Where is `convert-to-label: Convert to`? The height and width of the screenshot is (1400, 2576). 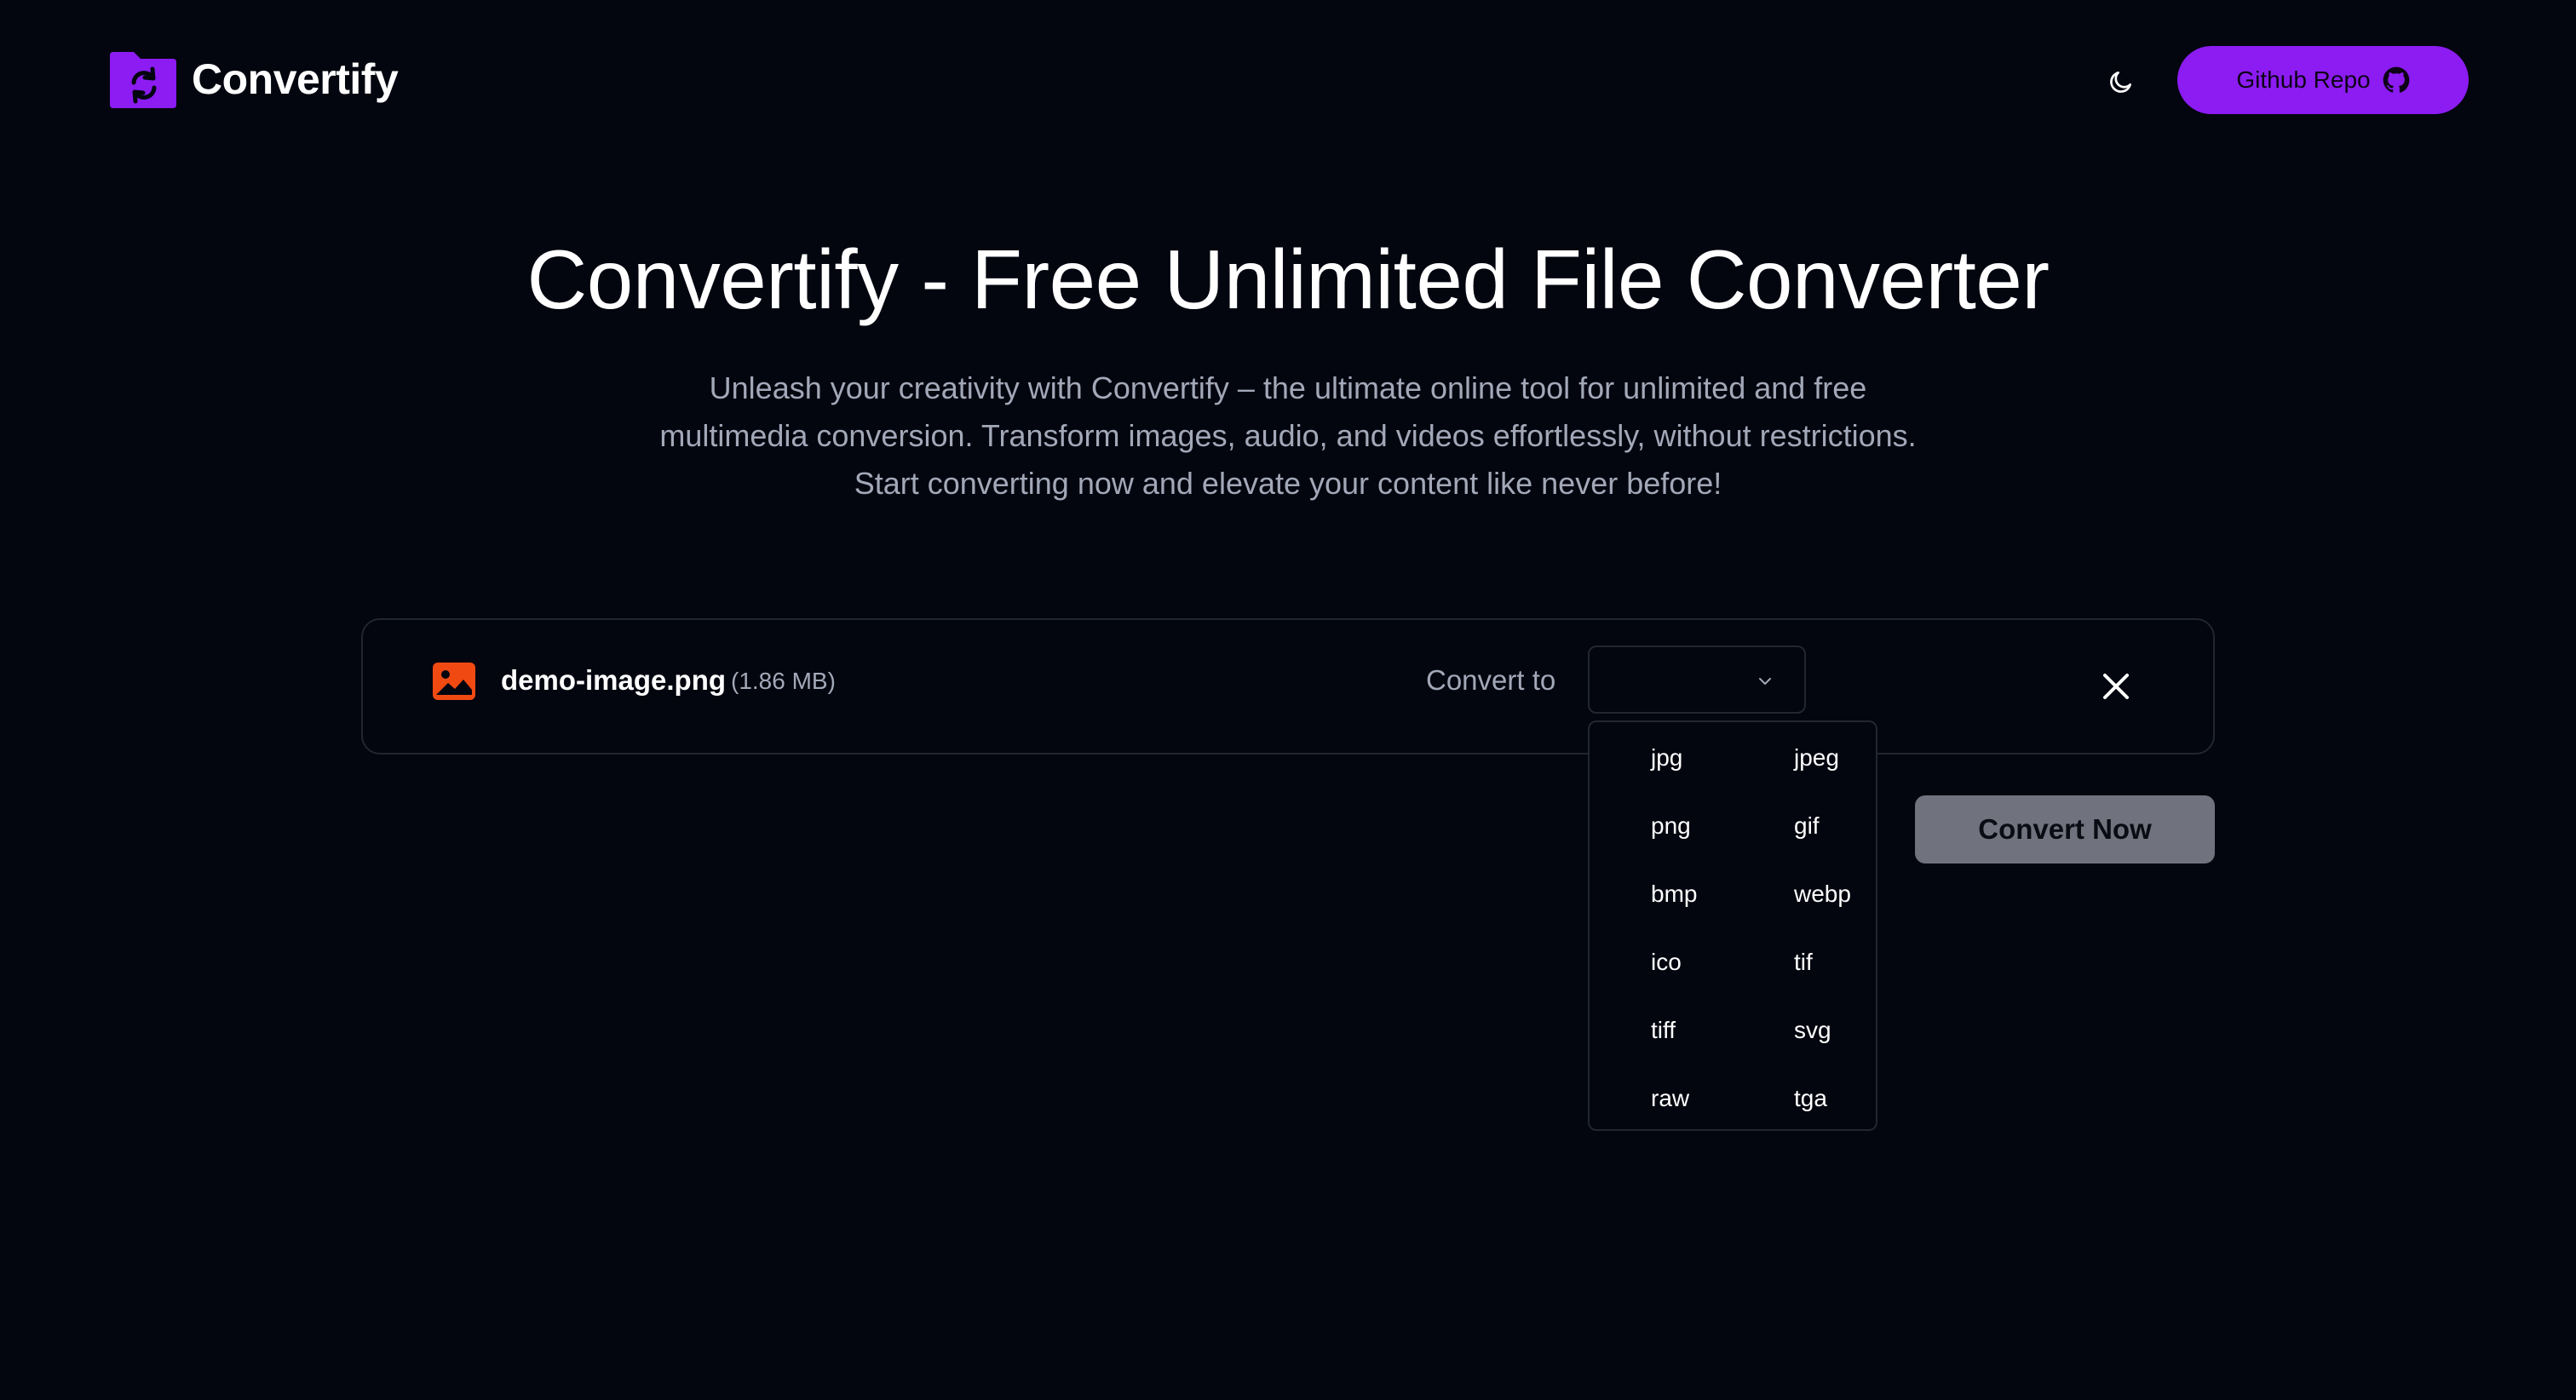
convert-to-label: Convert to is located at coordinates (1491, 680).